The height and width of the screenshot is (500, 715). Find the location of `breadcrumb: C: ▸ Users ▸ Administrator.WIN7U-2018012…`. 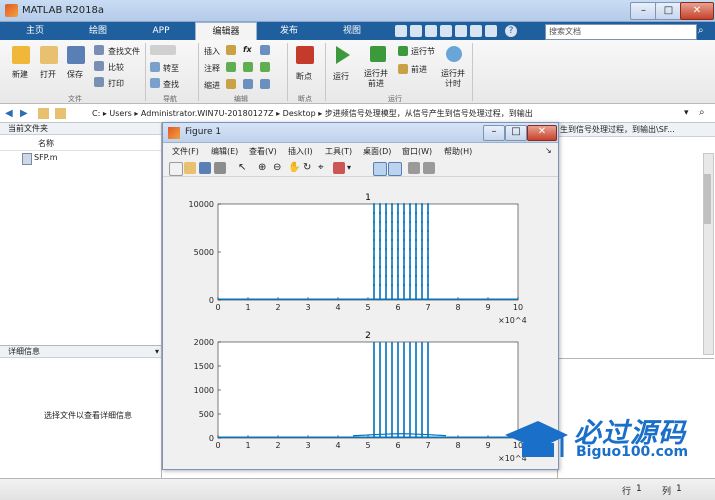

breadcrumb: C: ▸ Users ▸ Administrator.WIN7U-2018012… is located at coordinates (312, 113).